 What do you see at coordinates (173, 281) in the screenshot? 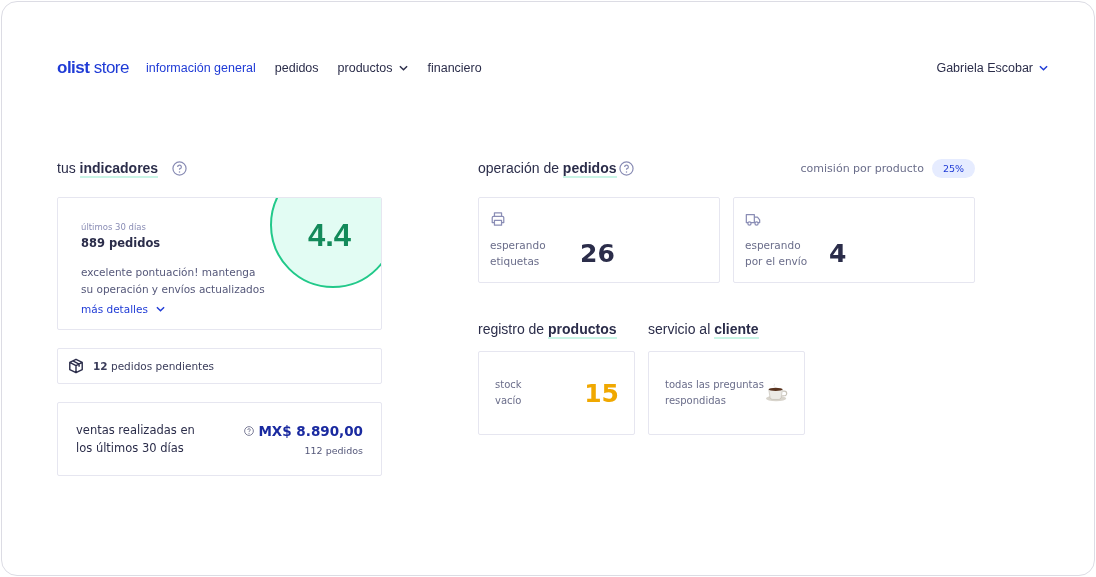
I see `score-message: excelente pontuación! mantenga su operación y envíos actualizados` at bounding box center [173, 281].